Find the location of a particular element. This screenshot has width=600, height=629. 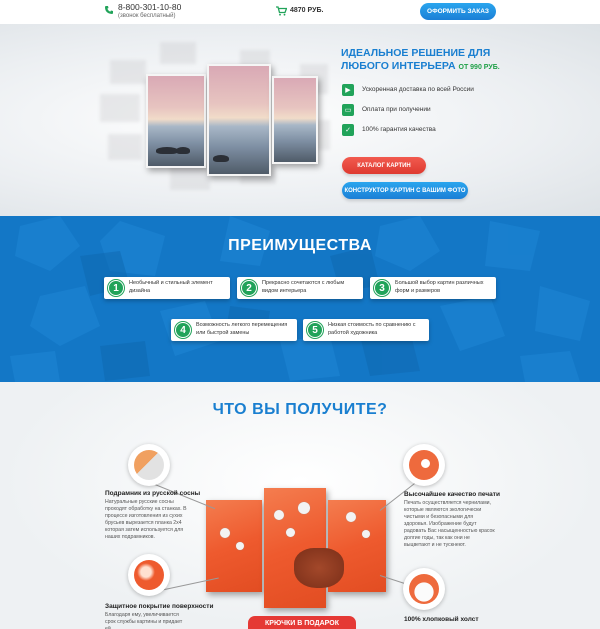

cart-icon is located at coordinates (281, 11).